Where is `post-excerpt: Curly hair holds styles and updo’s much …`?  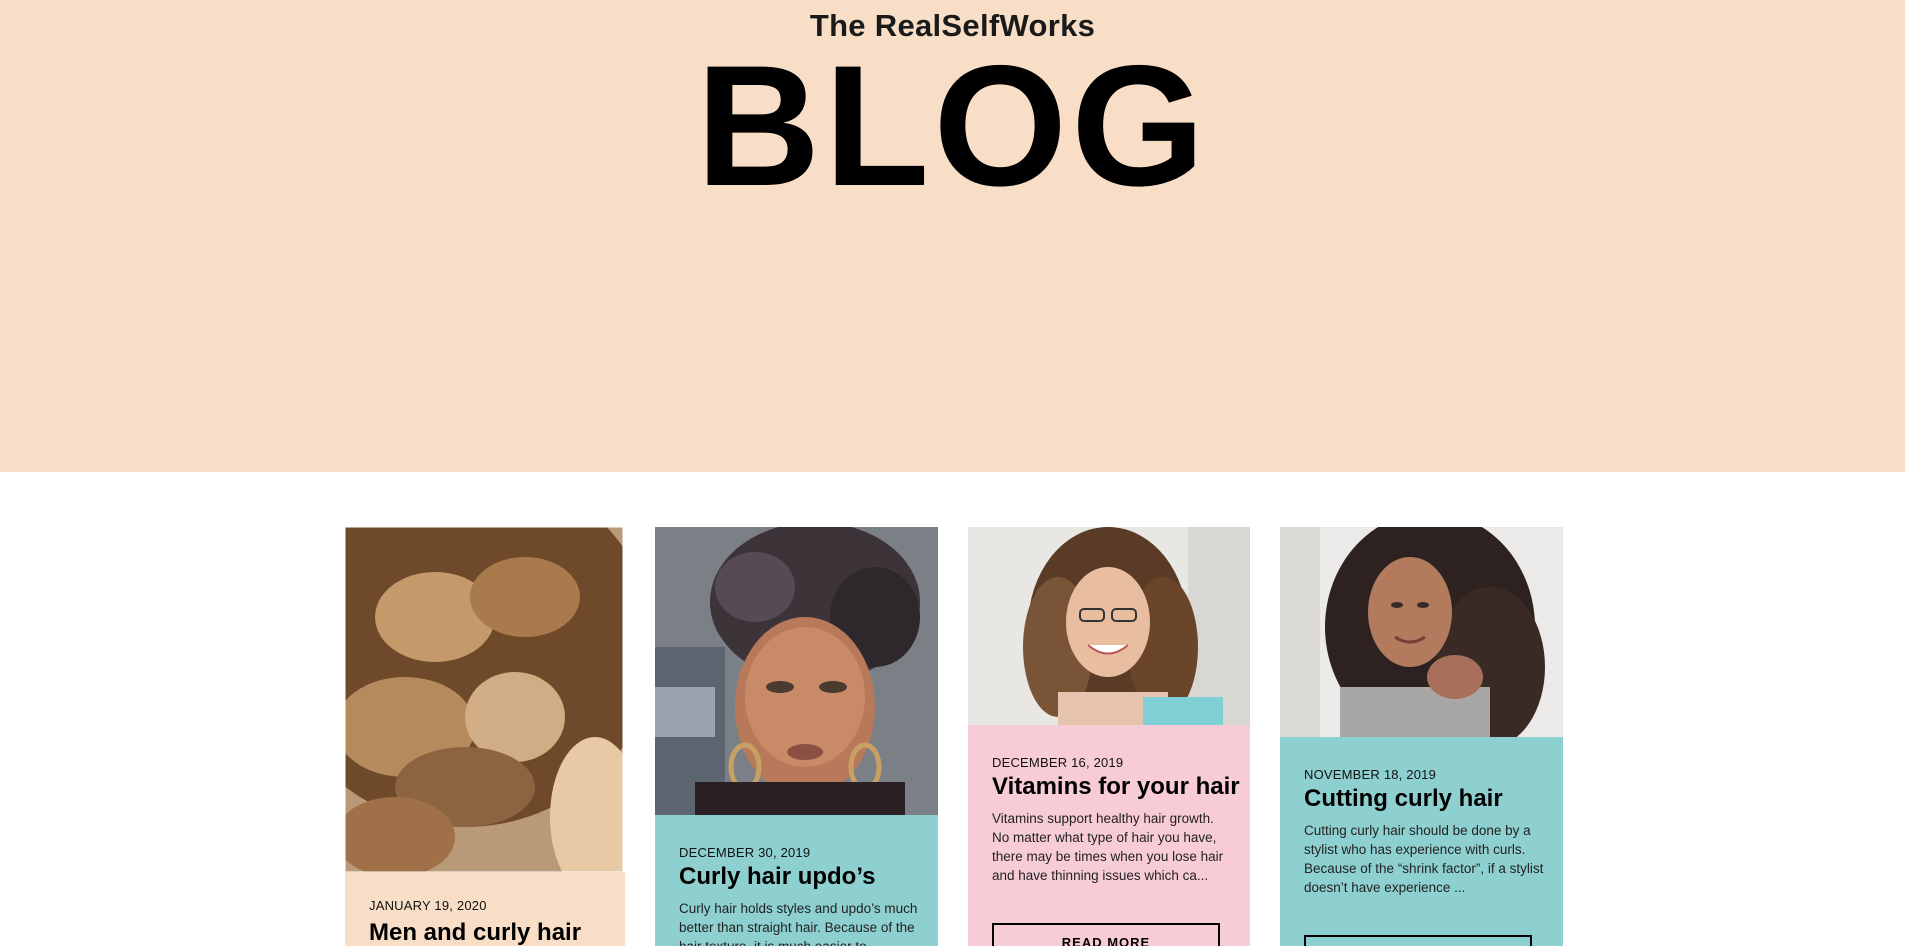
post-excerpt: Curly hair holds styles and updo’s much … is located at coordinates (798, 923).